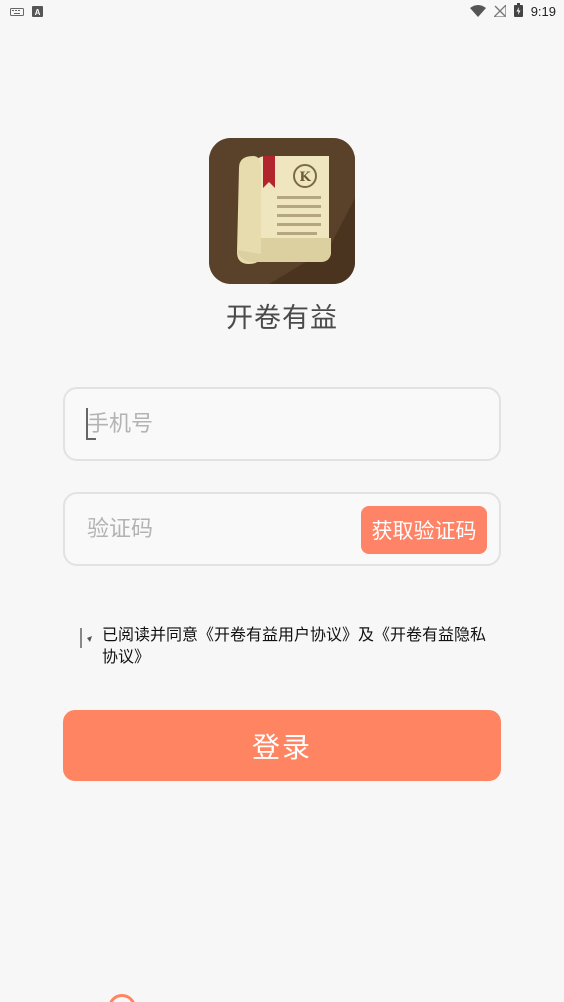  Describe the element at coordinates (282, 211) in the screenshot. I see `book-logo-icon: K` at that location.